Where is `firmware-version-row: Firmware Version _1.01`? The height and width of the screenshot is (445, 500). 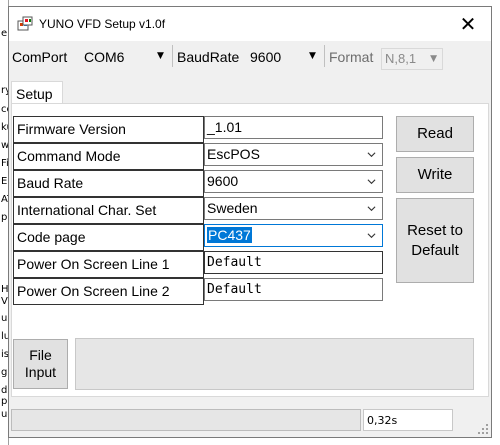 firmware-version-row: Firmware Version _1.01 is located at coordinates (198, 129).